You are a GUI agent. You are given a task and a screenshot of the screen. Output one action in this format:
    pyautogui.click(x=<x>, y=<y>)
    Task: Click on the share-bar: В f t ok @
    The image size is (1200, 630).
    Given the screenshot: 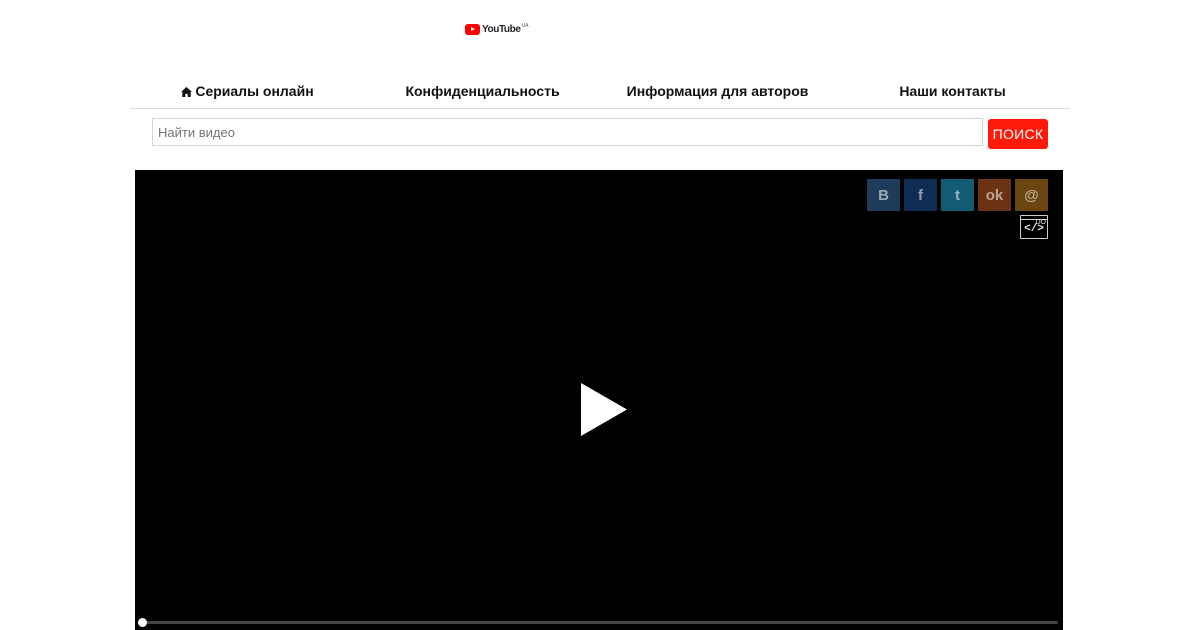 What is the action you would take?
    pyautogui.click(x=957, y=195)
    